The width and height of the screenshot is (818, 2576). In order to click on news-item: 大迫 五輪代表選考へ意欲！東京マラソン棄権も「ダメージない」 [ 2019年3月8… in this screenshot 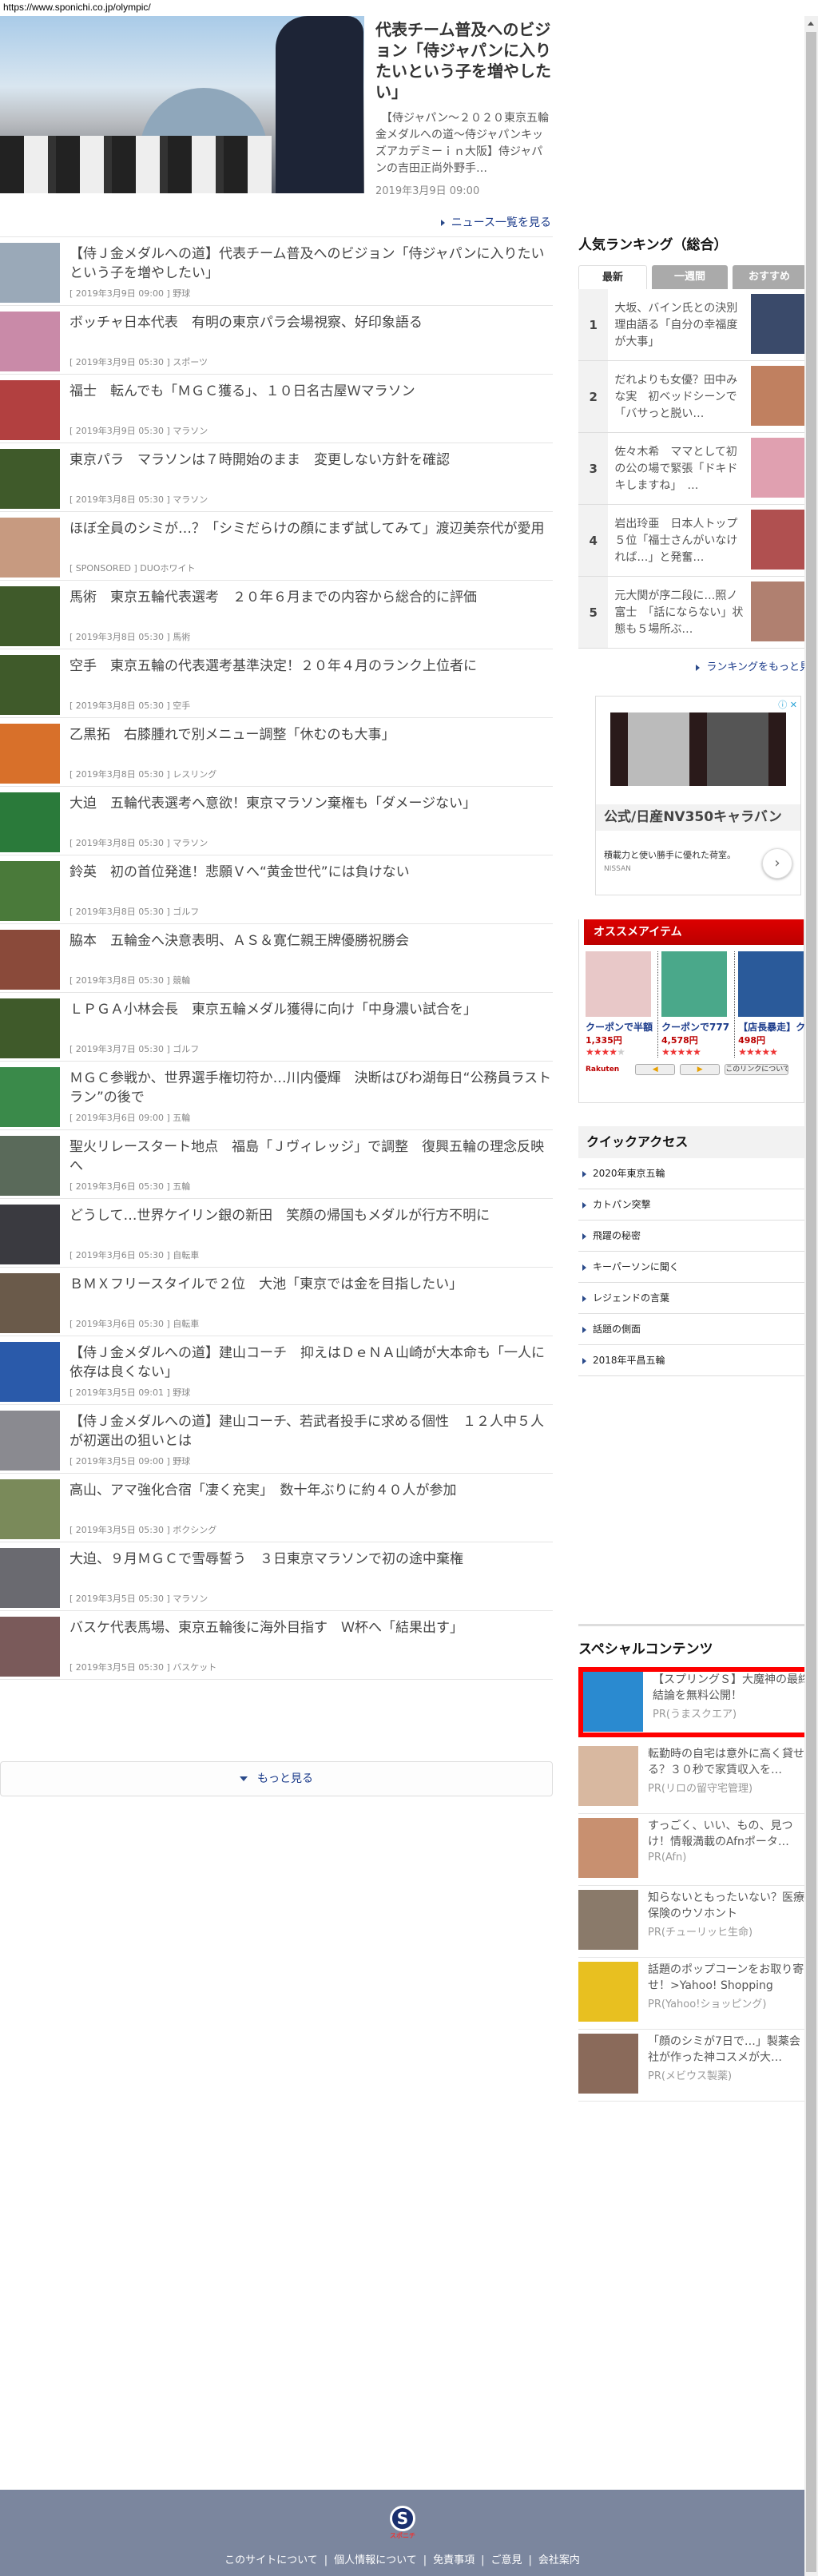, I will do `click(276, 821)`.